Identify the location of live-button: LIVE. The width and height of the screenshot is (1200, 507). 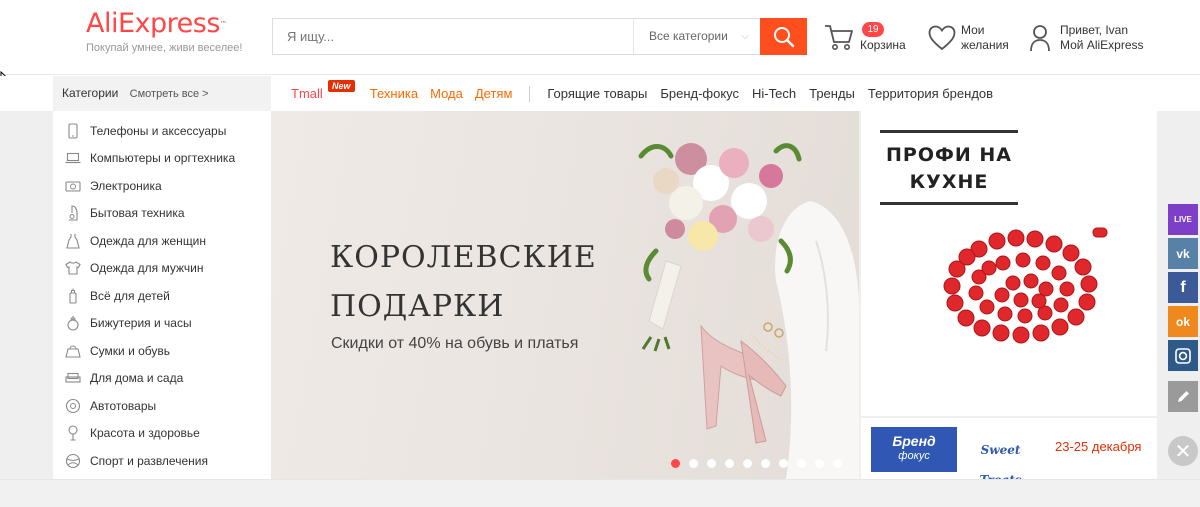
(1183, 219).